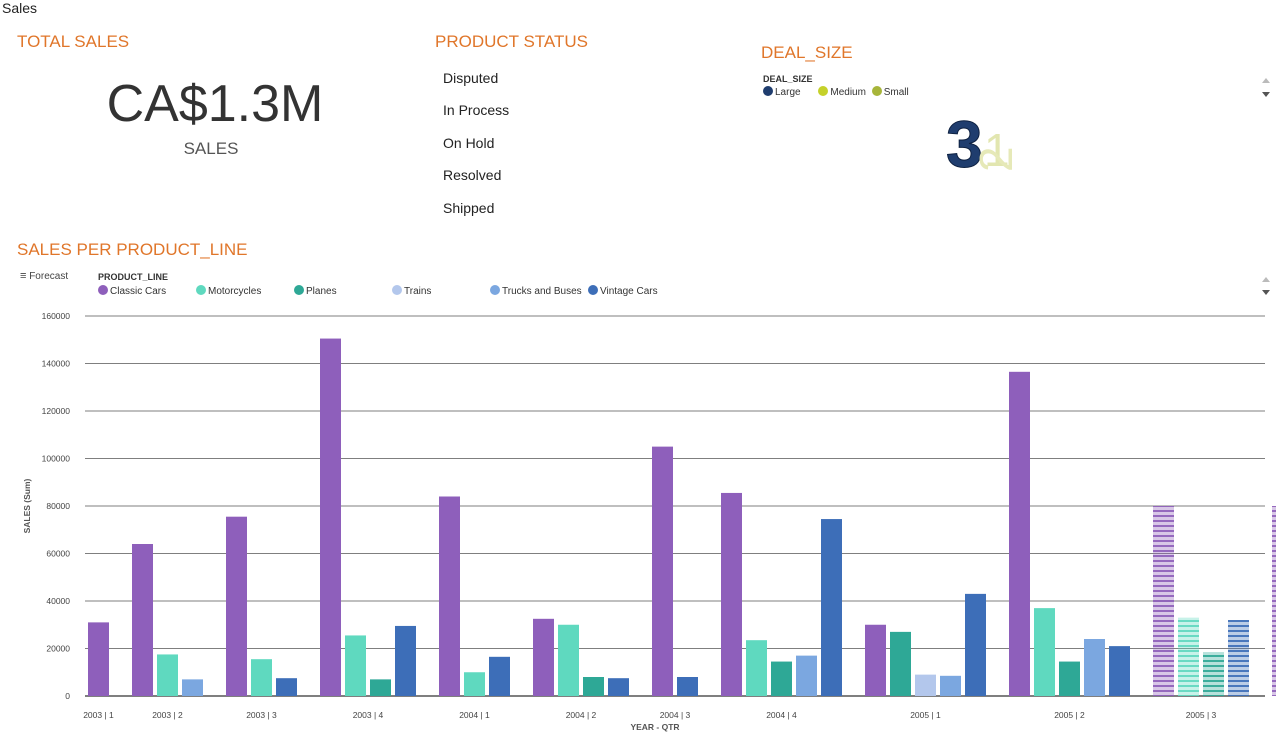 This screenshot has height=733, width=1276. I want to click on y-tick-label: 100000, so click(56, 459).